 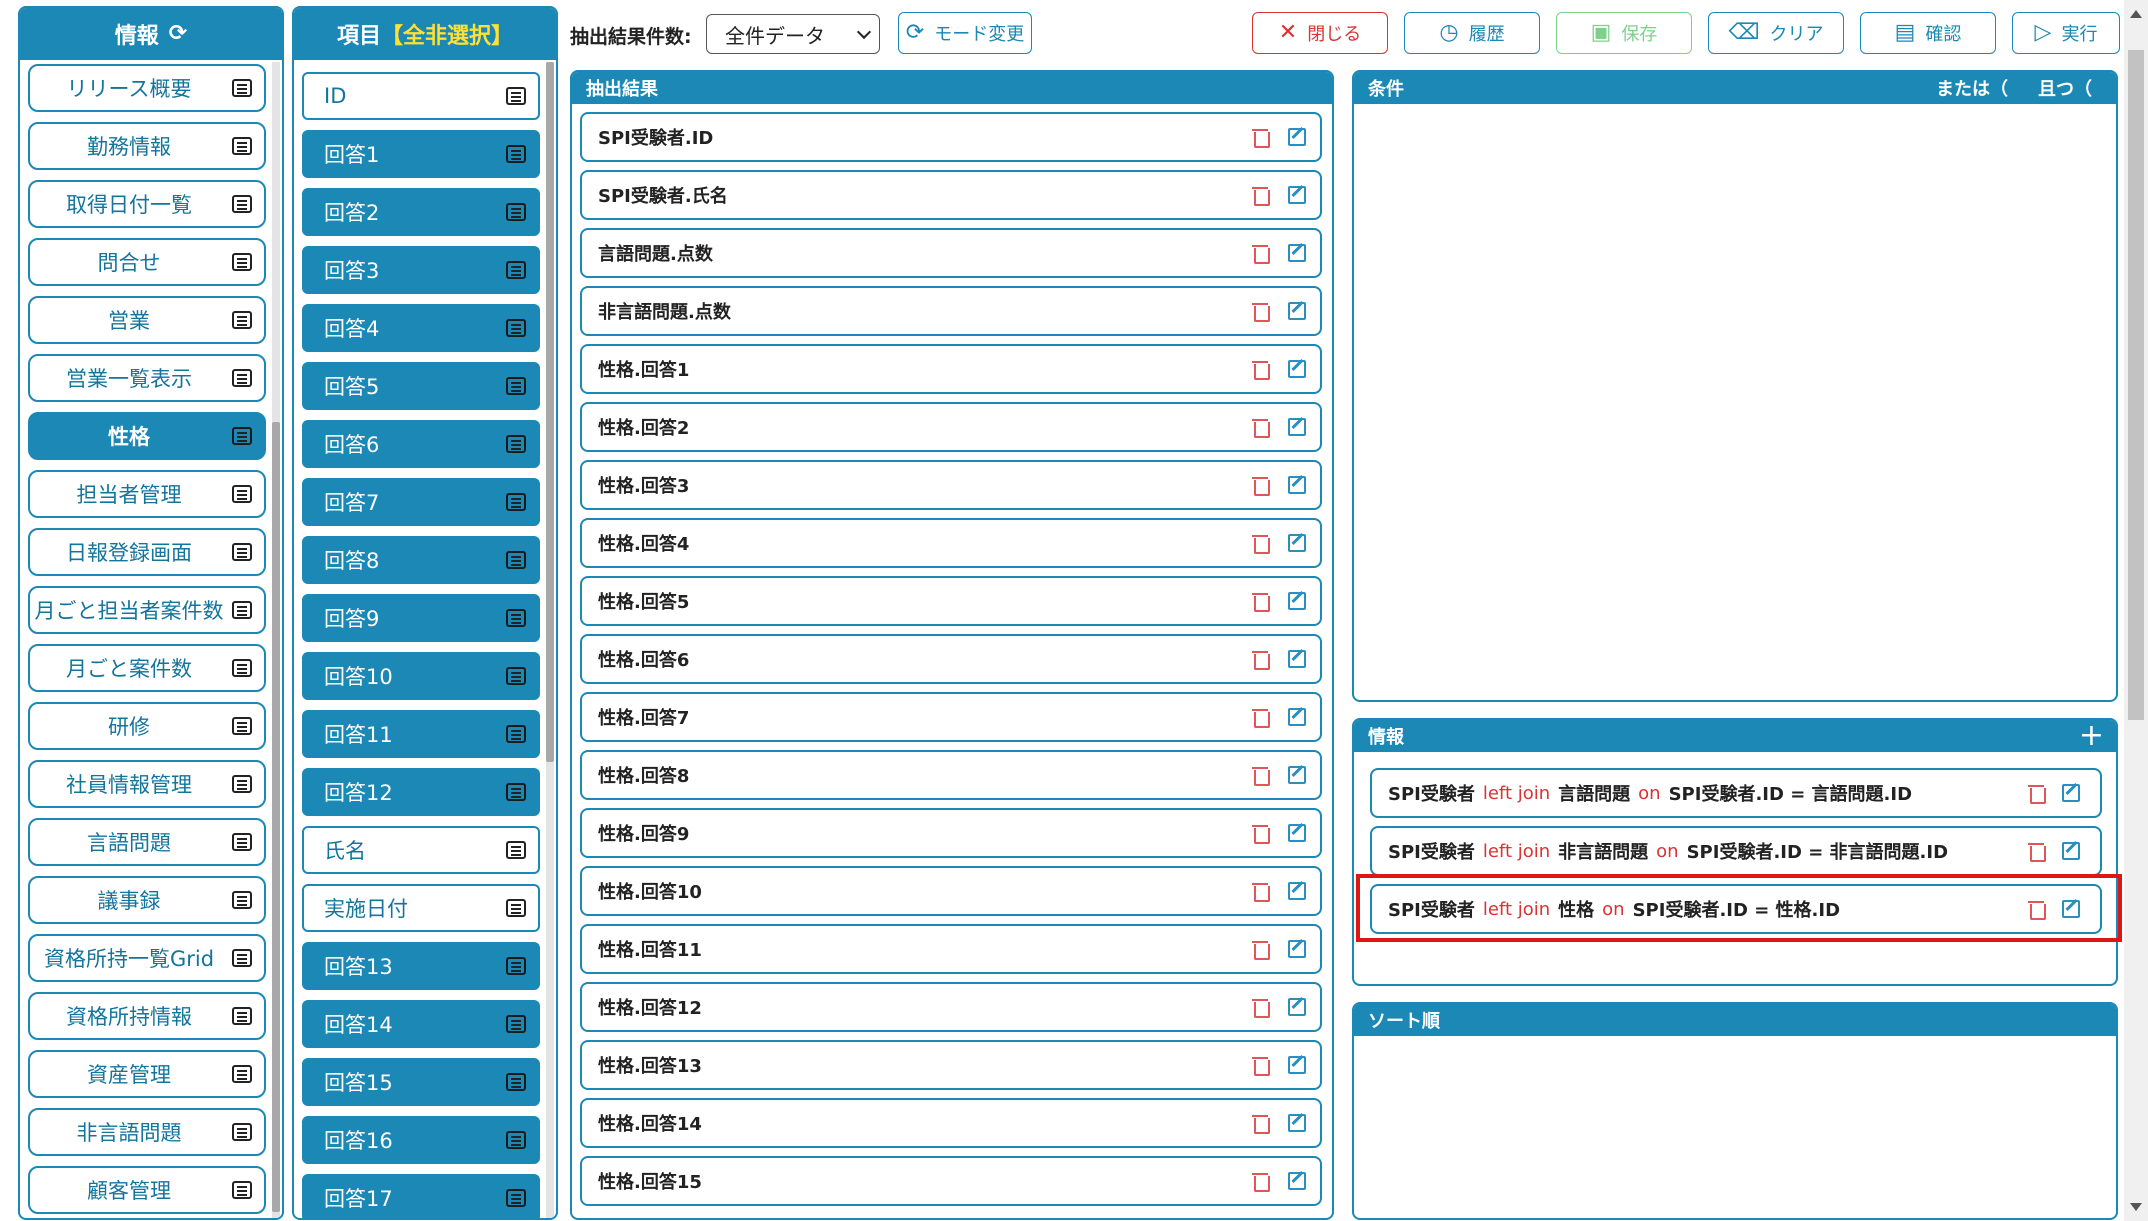 What do you see at coordinates (421, 618) in the screenshot?
I see `field-item: 回答9` at bounding box center [421, 618].